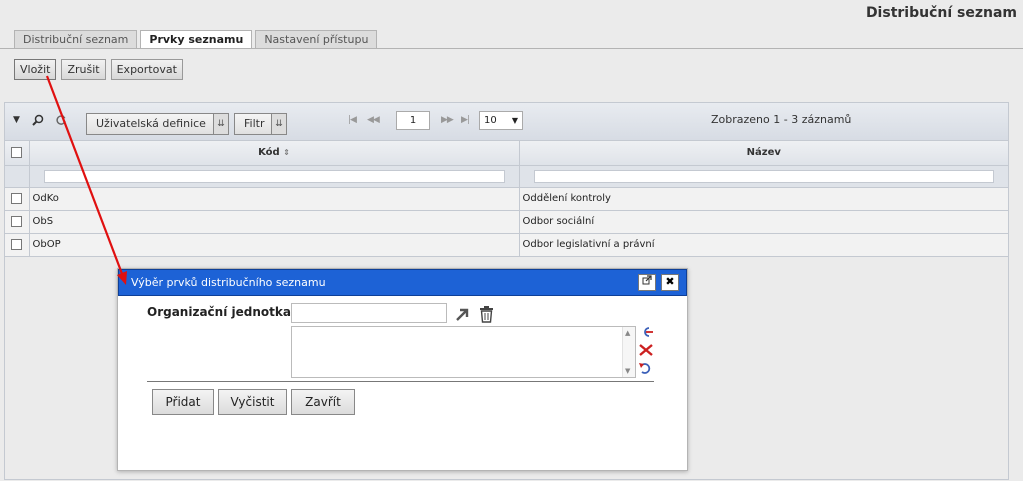 The height and width of the screenshot is (481, 1023). What do you see at coordinates (316, 39) in the screenshot?
I see `tab-access-settings: Nastavení přístupu` at bounding box center [316, 39].